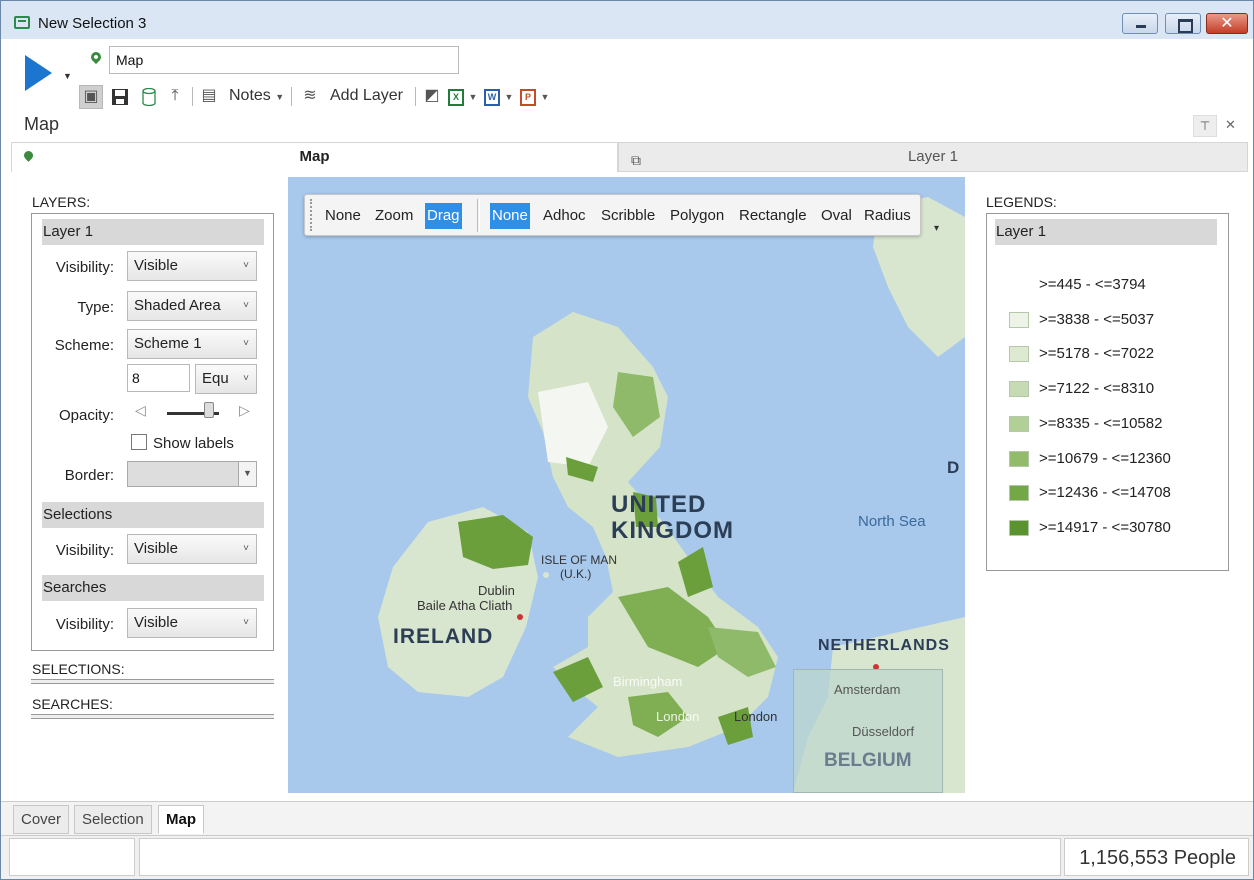  Describe the element at coordinates (158, 378) in the screenshot. I see `class-count-input` at that location.